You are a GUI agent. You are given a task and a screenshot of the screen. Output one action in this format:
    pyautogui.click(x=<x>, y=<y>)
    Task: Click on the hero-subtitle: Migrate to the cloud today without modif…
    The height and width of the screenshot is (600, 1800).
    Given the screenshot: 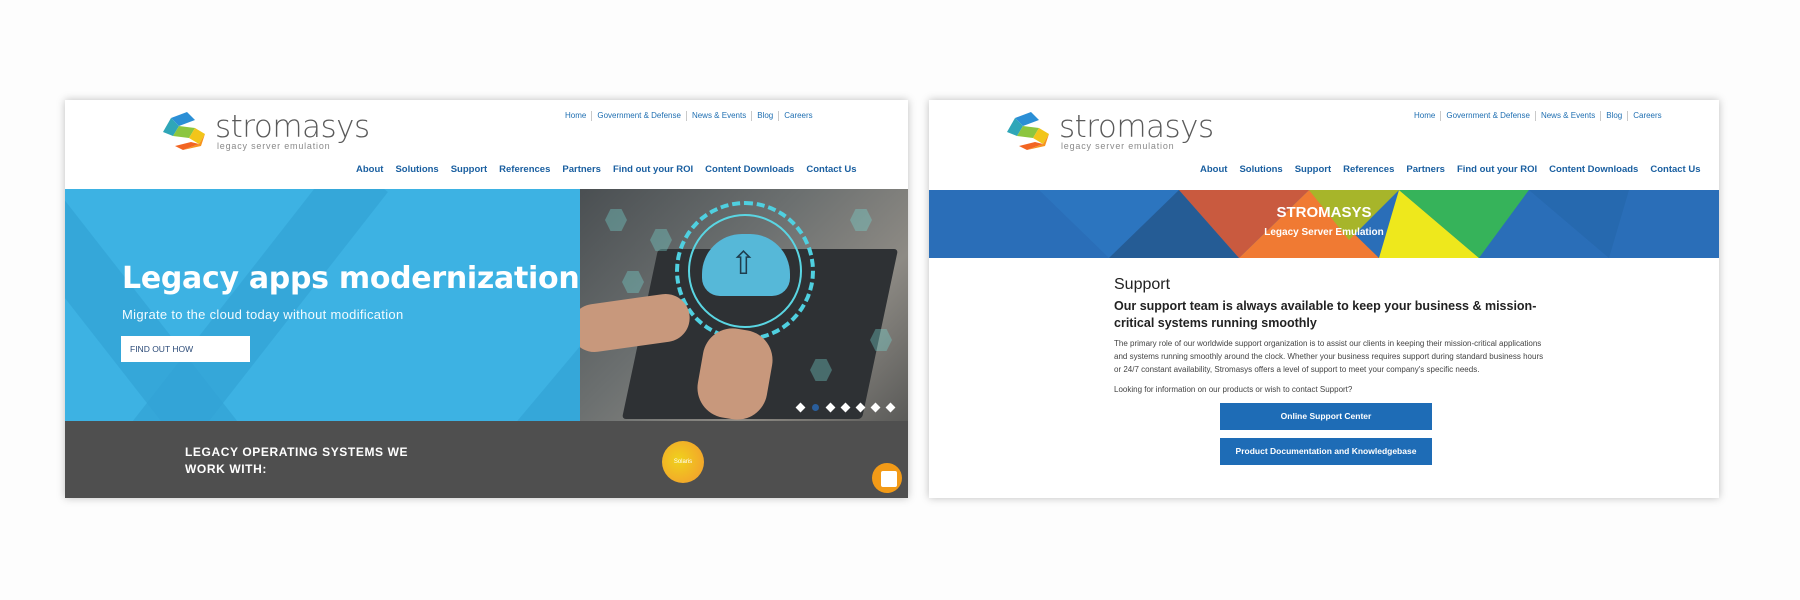 What is the action you would take?
    pyautogui.click(x=263, y=314)
    